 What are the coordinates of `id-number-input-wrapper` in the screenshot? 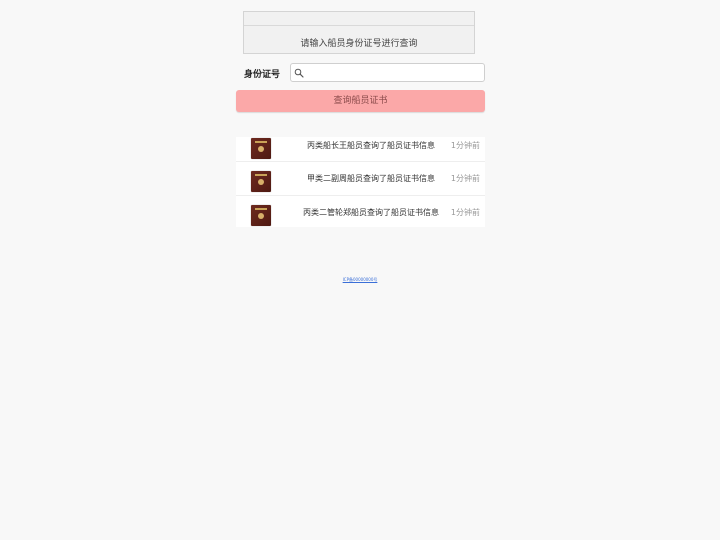 It's located at (387, 72).